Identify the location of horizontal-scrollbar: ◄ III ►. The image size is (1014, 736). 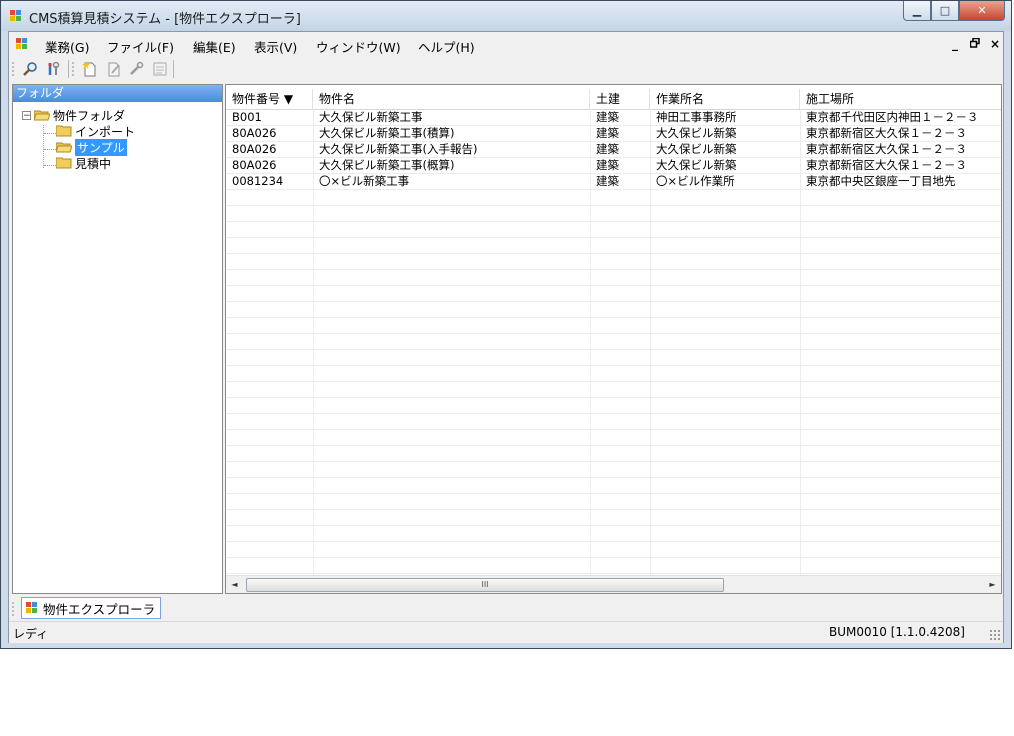
(613, 584).